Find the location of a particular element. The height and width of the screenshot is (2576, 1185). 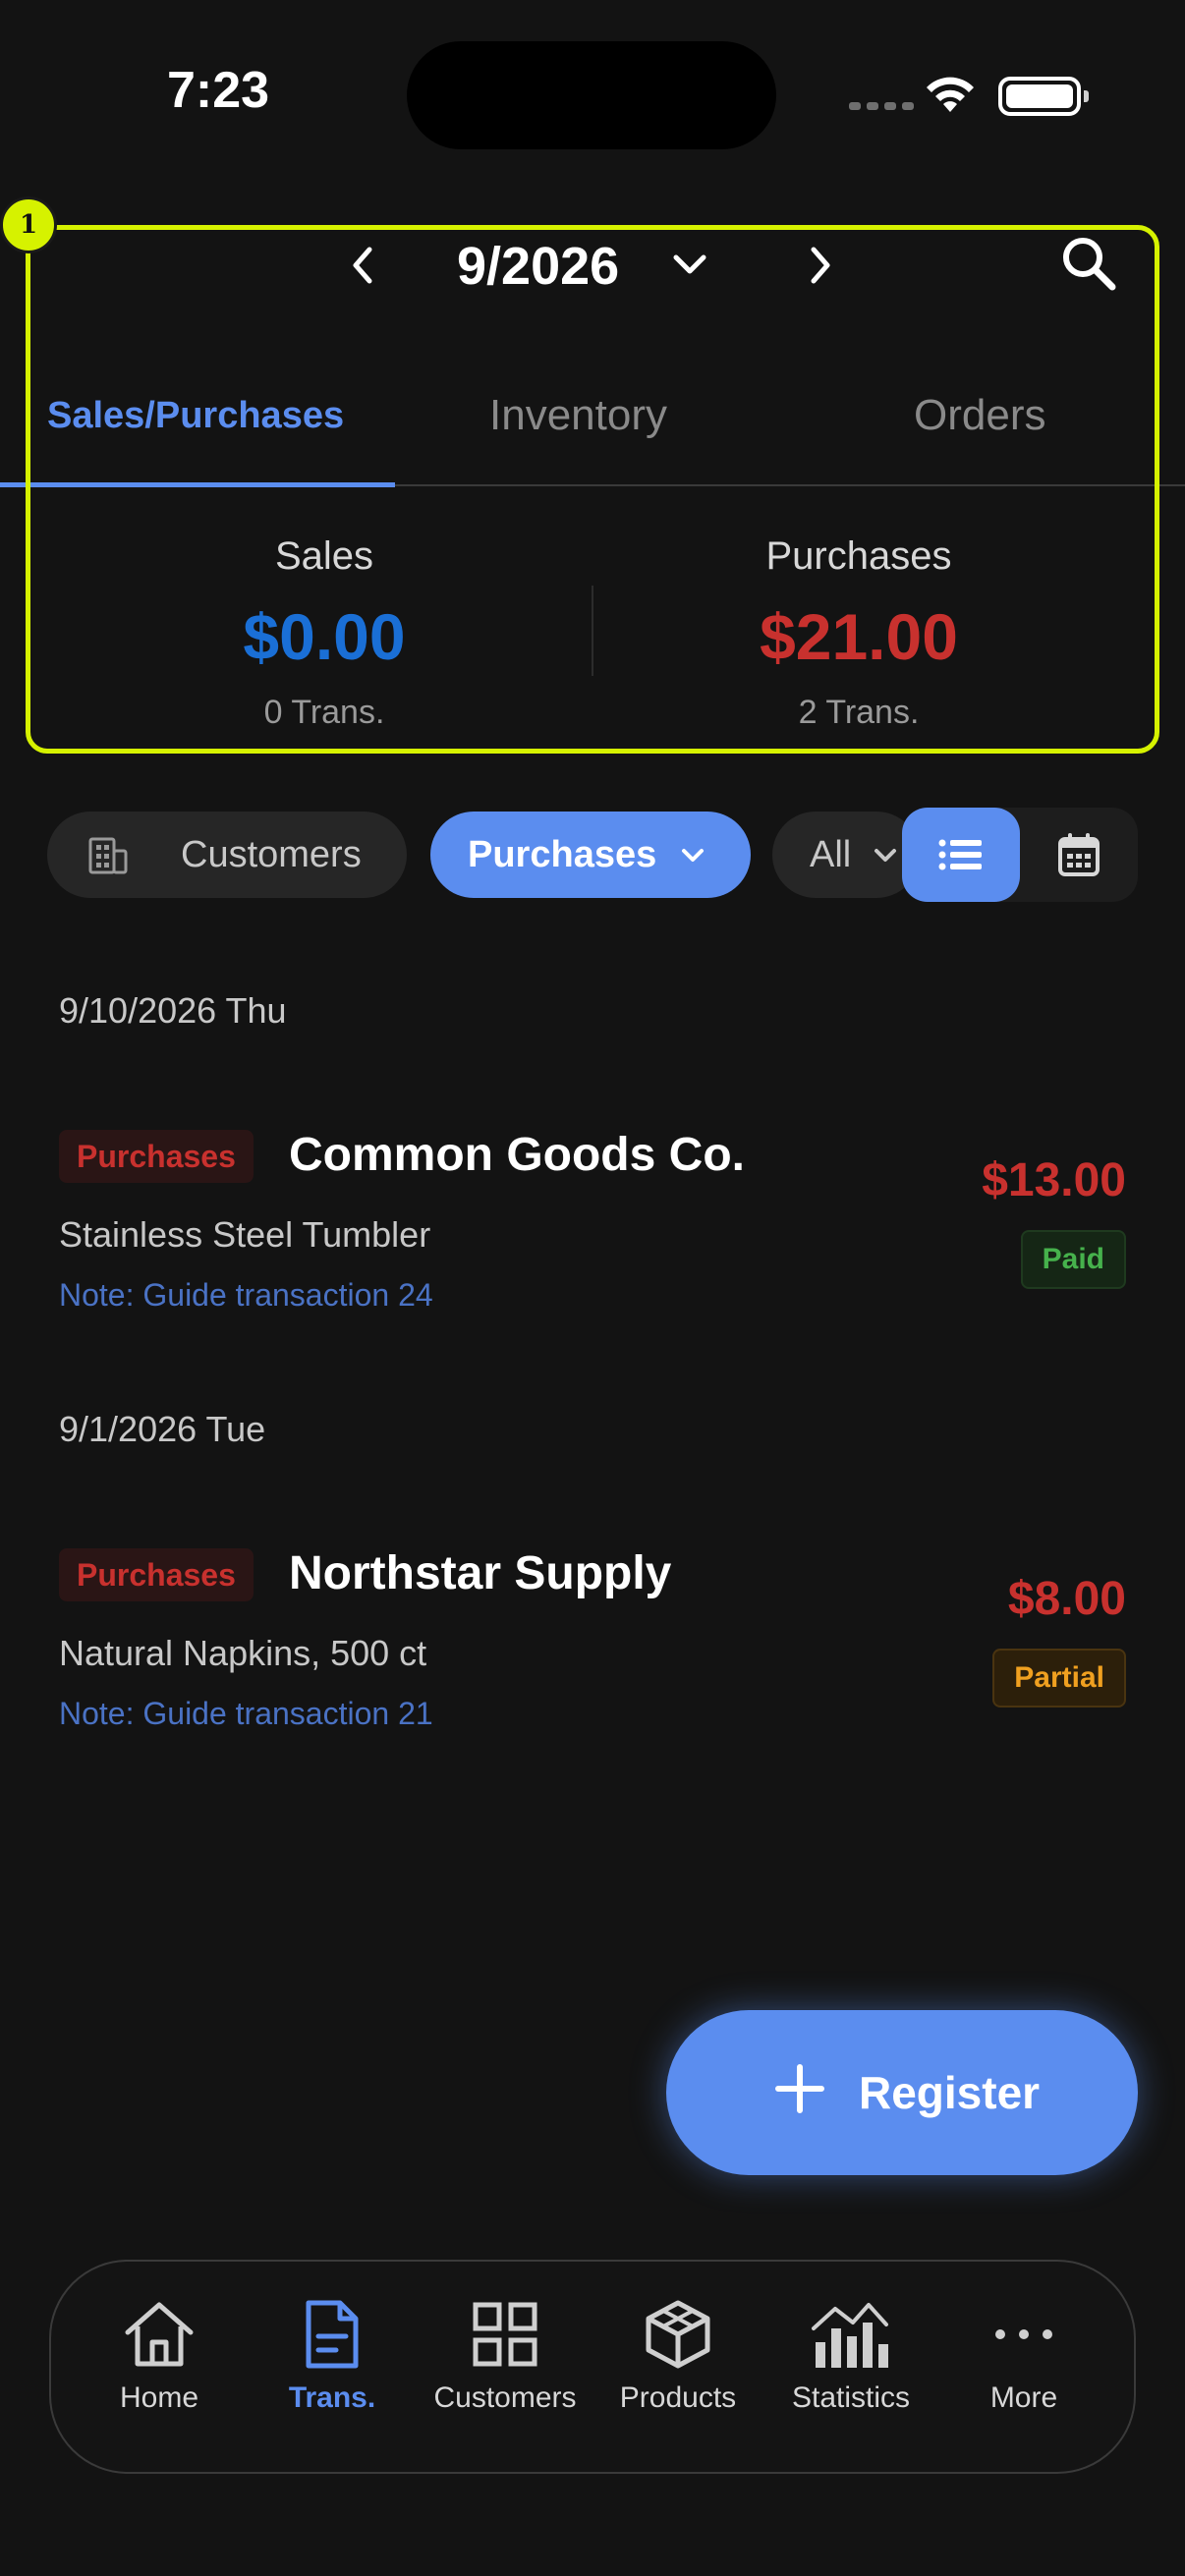

register-button: Register is located at coordinates (902, 2092).